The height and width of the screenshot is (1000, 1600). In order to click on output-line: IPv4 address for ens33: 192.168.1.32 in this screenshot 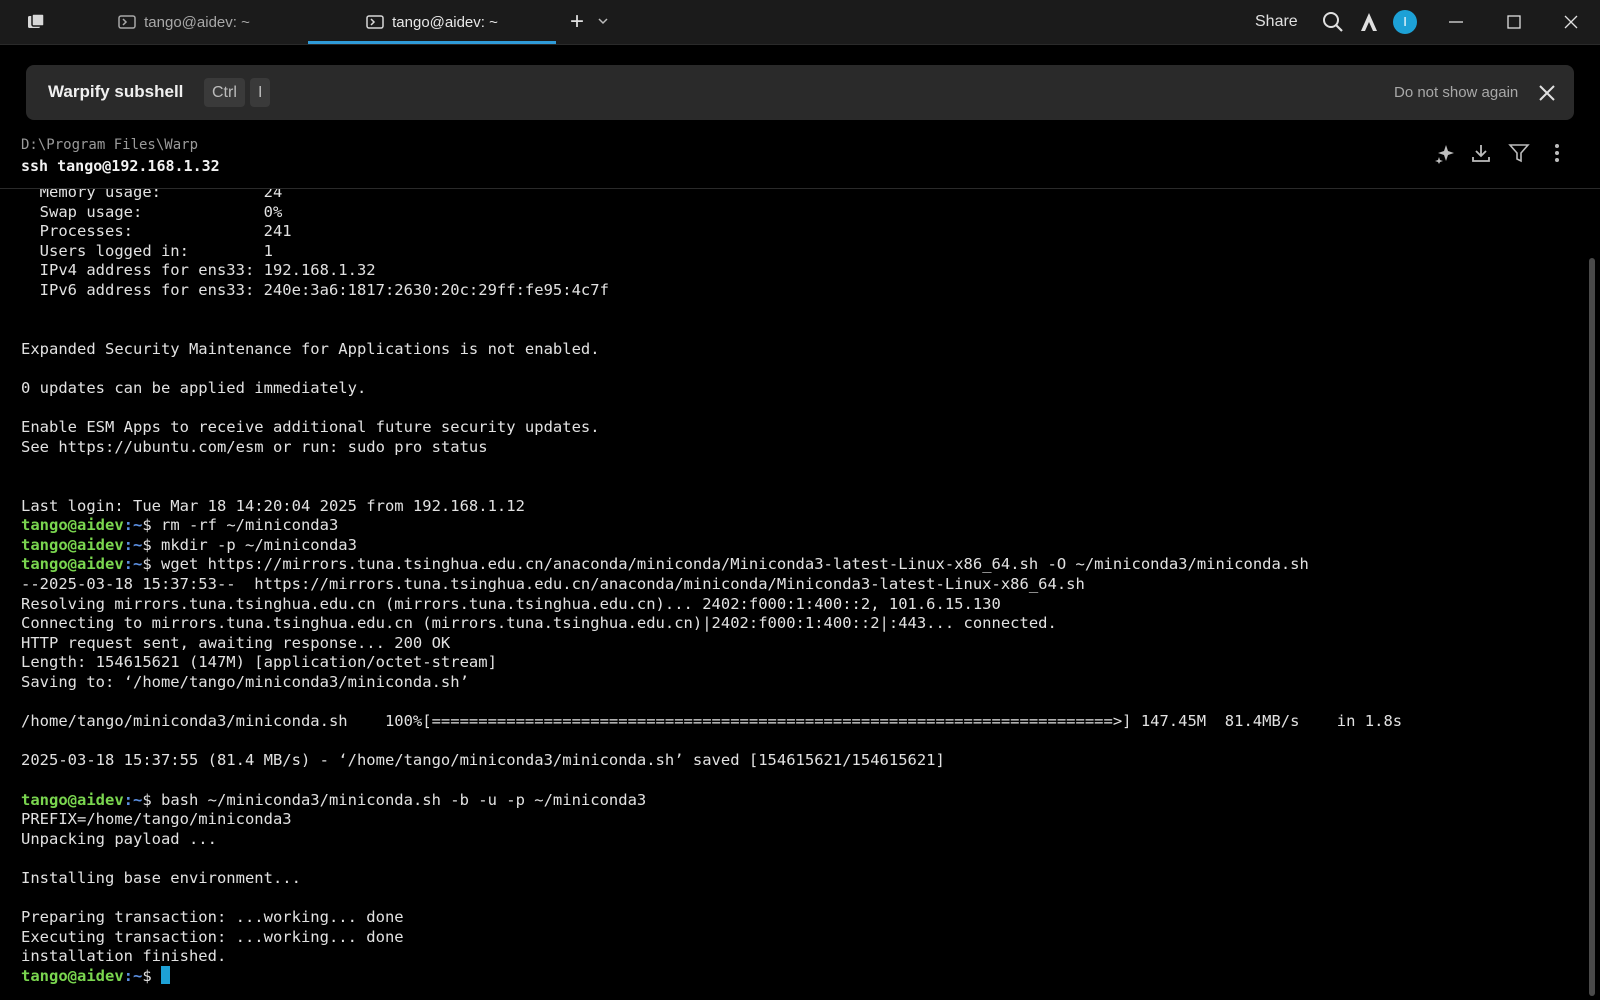, I will do `click(198, 270)`.